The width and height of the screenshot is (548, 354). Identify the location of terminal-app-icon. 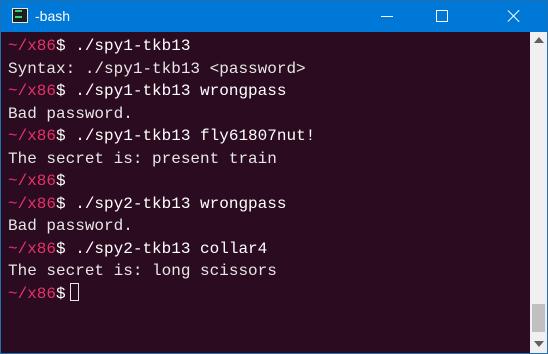
(20, 15).